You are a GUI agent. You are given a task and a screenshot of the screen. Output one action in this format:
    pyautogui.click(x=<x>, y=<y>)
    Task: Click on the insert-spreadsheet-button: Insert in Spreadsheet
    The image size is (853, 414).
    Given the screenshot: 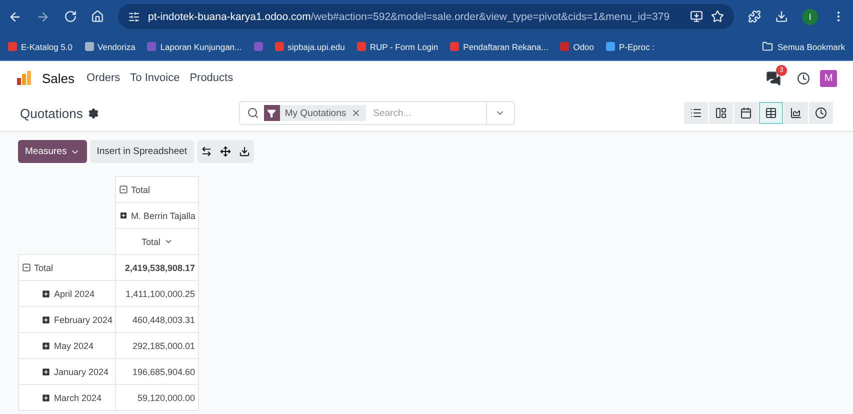 What is the action you would take?
    pyautogui.click(x=142, y=151)
    